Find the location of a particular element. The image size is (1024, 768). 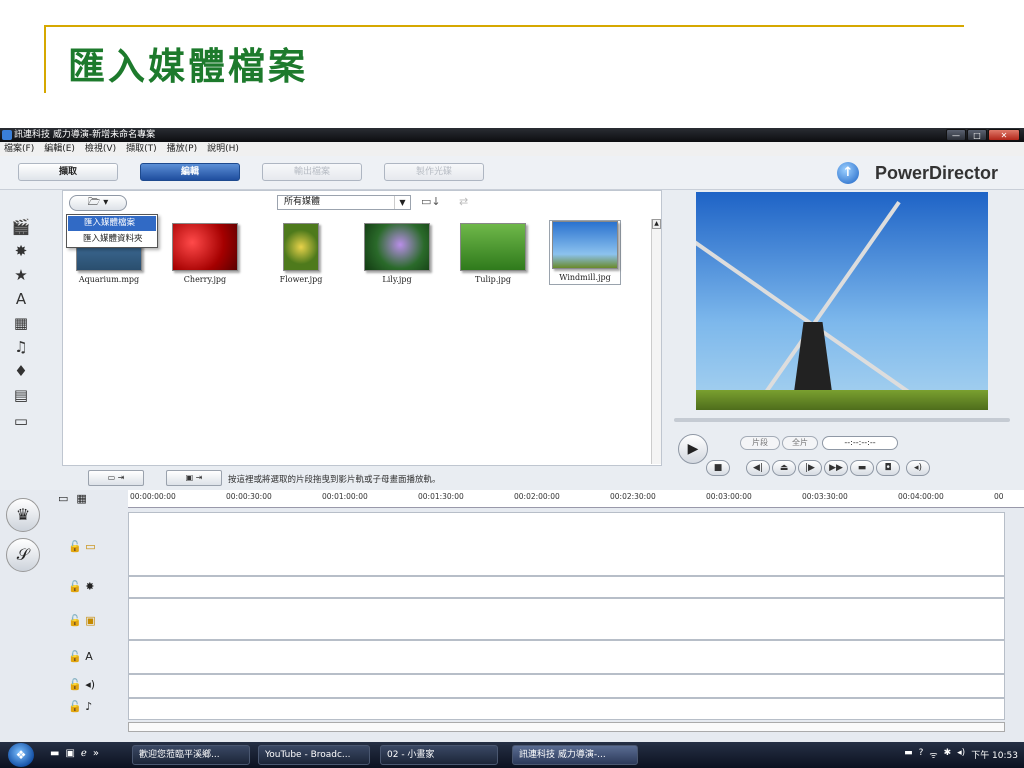

mic-icon: ♦ is located at coordinates (21, 371).